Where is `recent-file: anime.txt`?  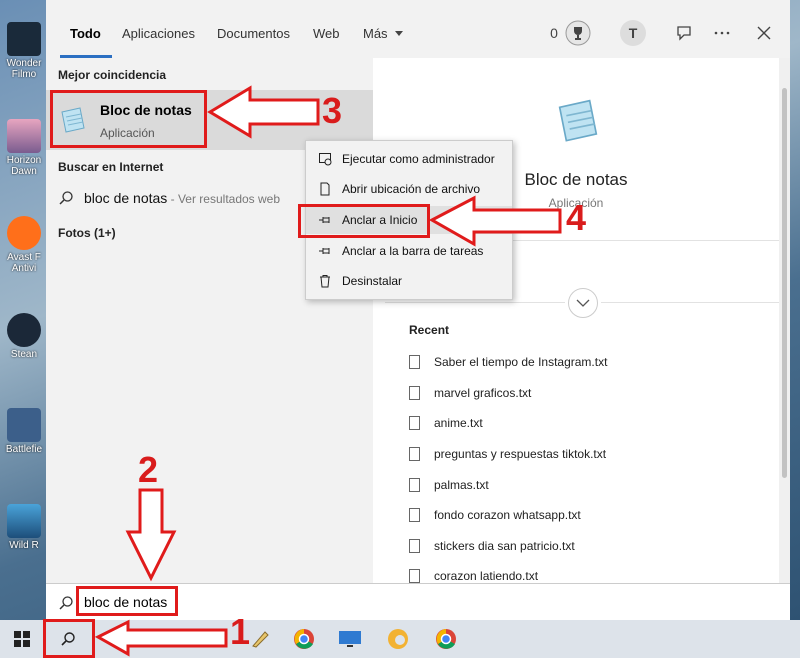 recent-file: anime.txt is located at coordinates (446, 423).